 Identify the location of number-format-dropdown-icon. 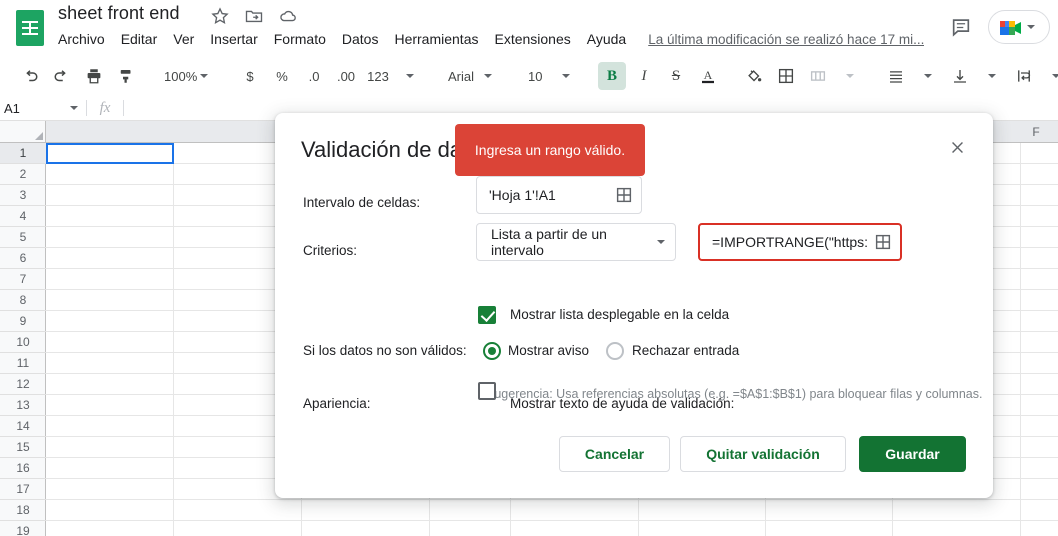
(410, 76).